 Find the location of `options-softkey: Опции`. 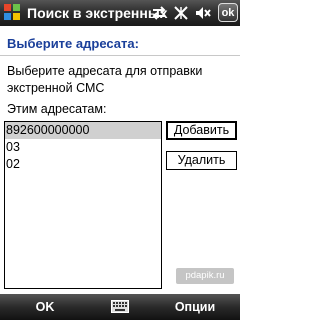

options-softkey: Опции is located at coordinates (195, 307).